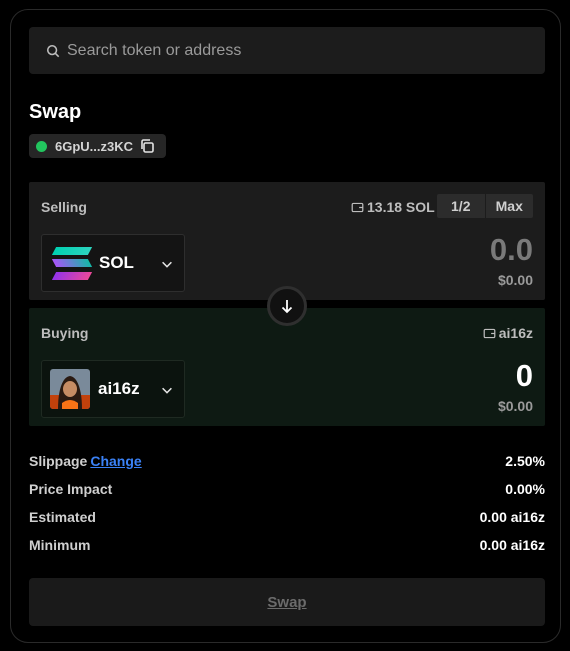 This screenshot has width=570, height=651. Describe the element at coordinates (401, 207) in the screenshot. I see `selling-balance-value: 13.18 SOL` at that location.